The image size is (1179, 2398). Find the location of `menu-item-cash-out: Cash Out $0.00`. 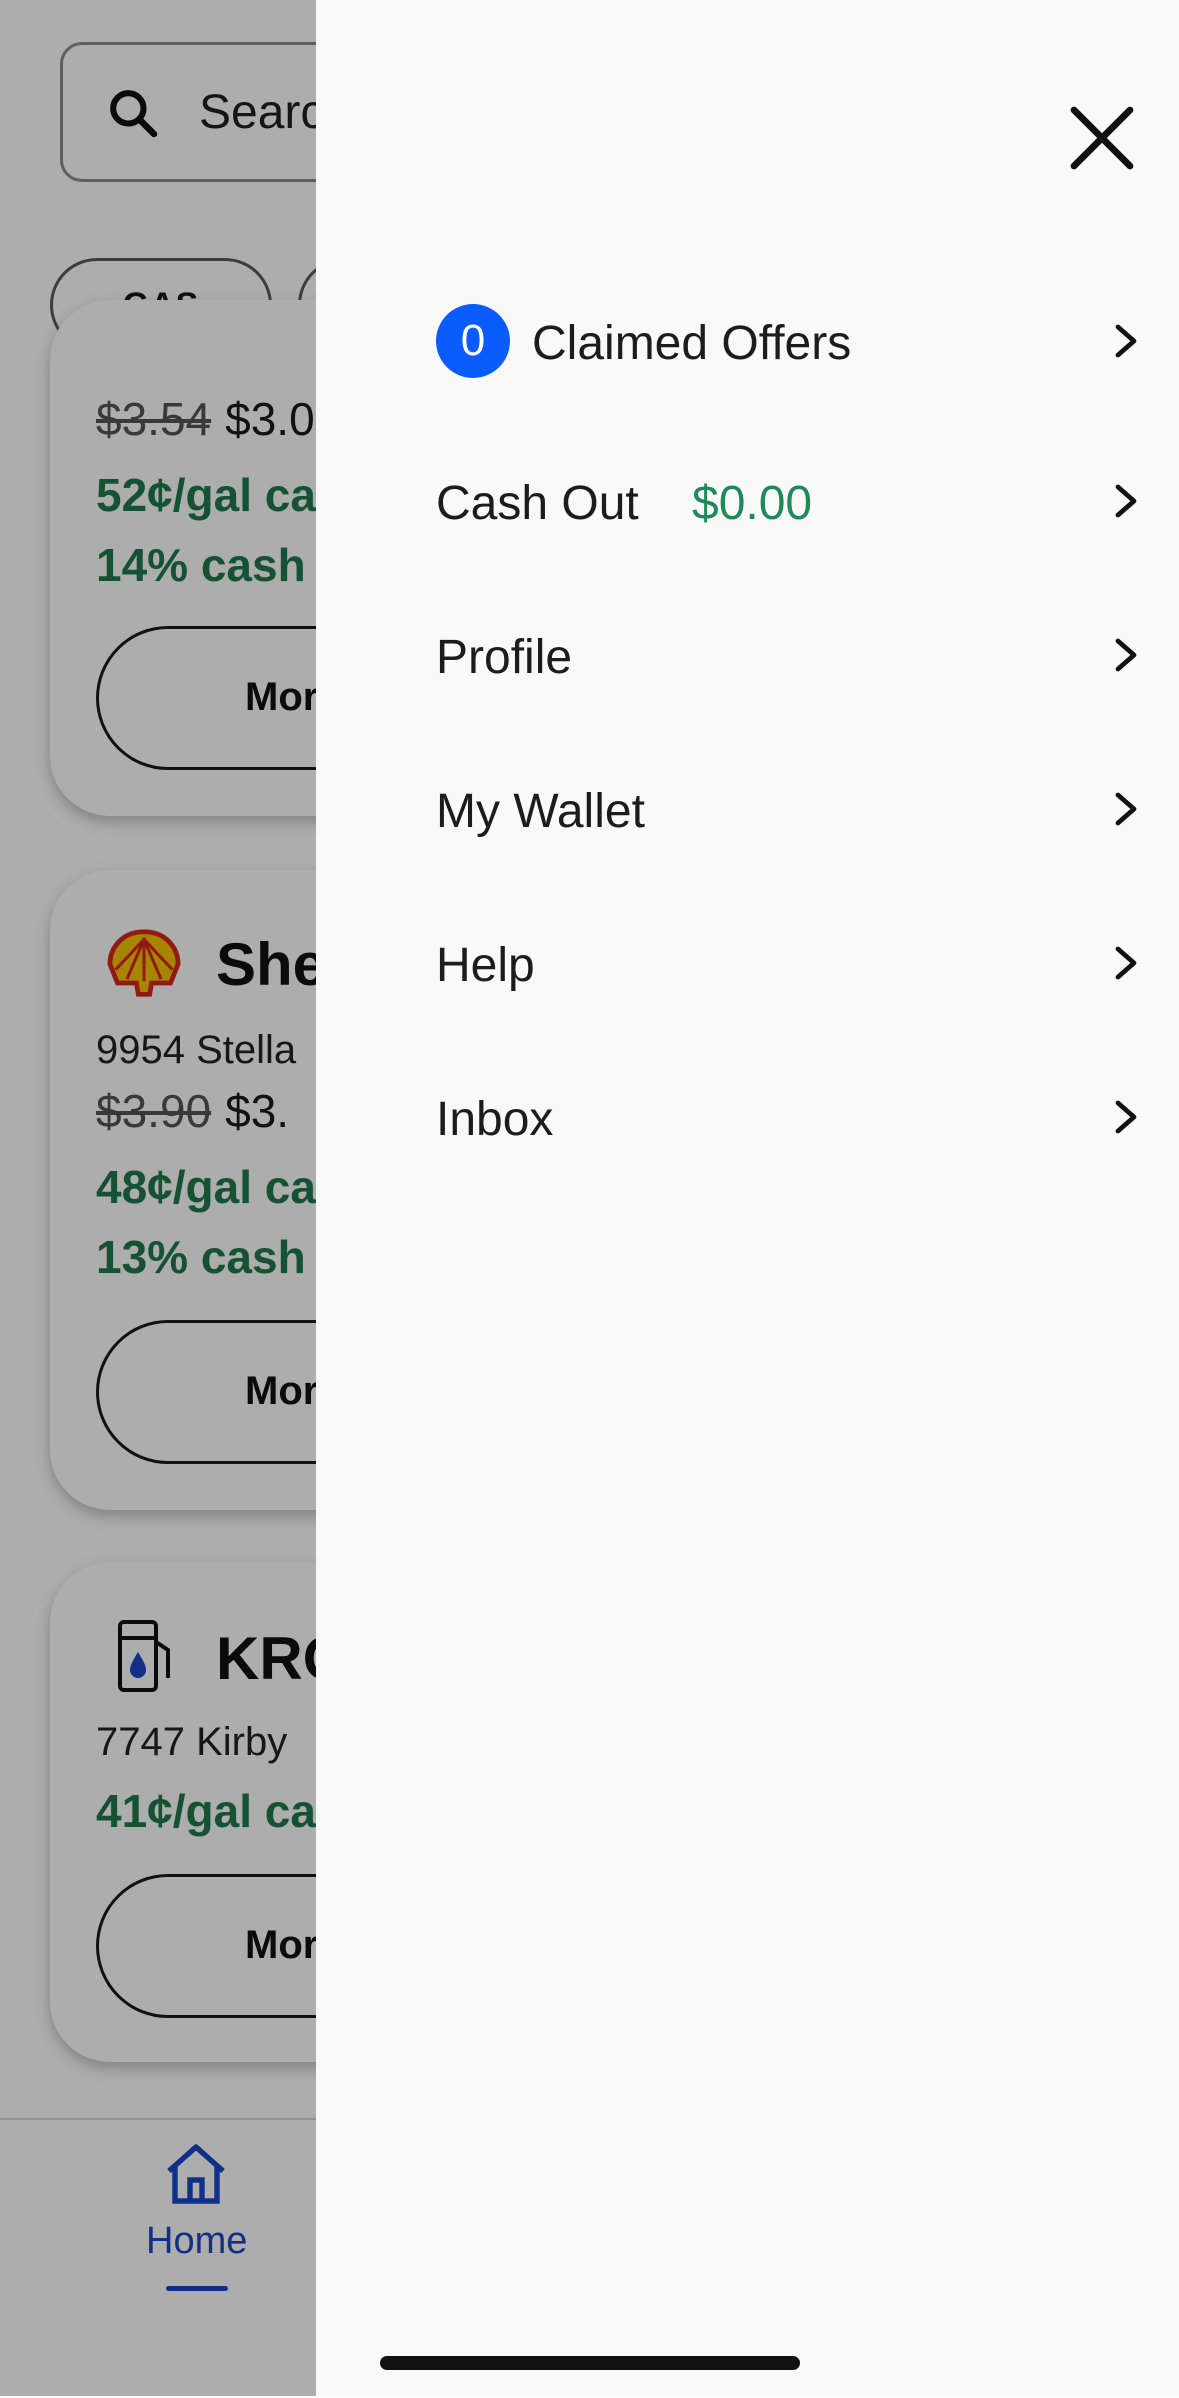

menu-item-cash-out: Cash Out $0.00 is located at coordinates (796, 501).